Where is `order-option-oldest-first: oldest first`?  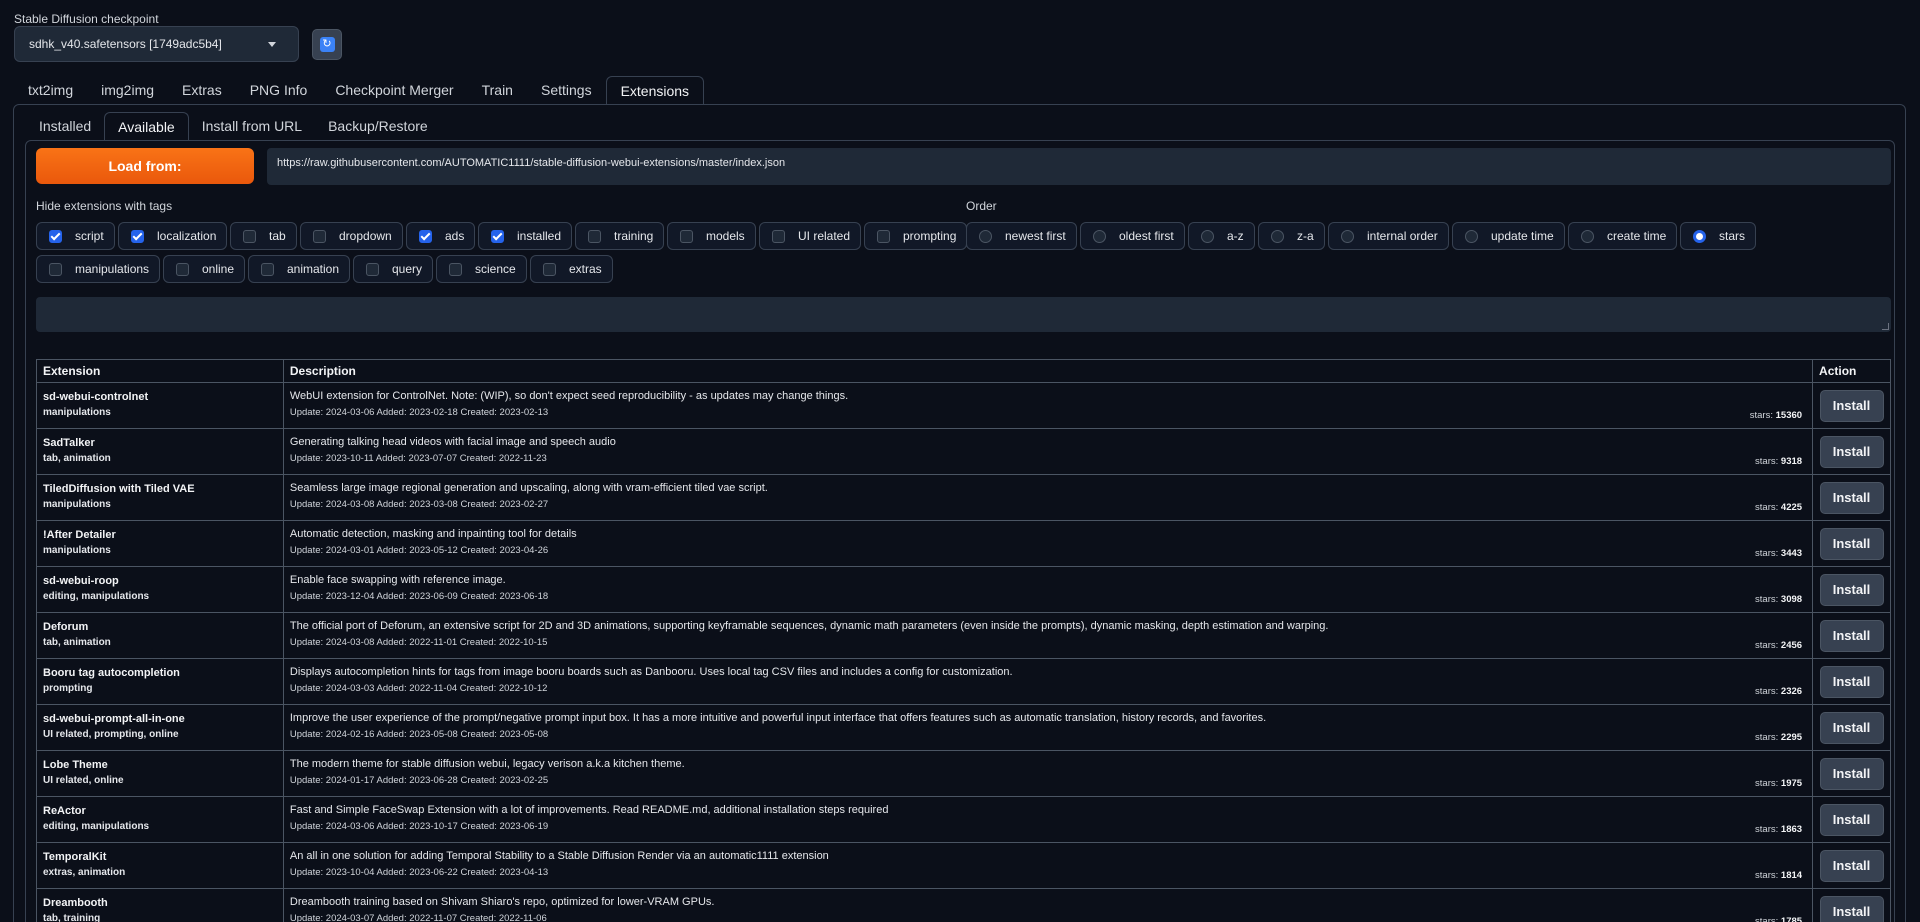 order-option-oldest-first: oldest first is located at coordinates (1132, 236).